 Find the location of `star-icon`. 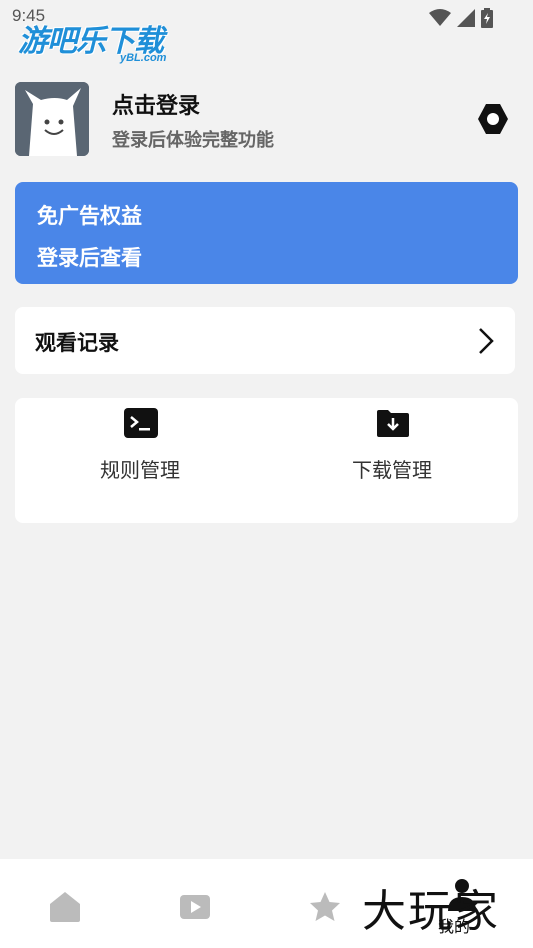

star-icon is located at coordinates (325, 906).